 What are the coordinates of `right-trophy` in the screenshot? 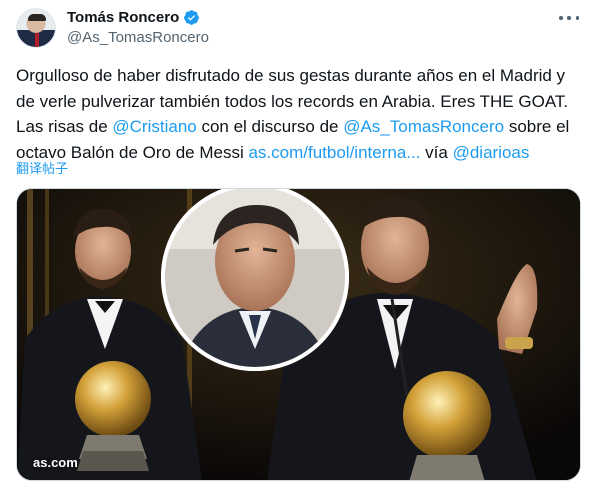 It's located at (447, 425).